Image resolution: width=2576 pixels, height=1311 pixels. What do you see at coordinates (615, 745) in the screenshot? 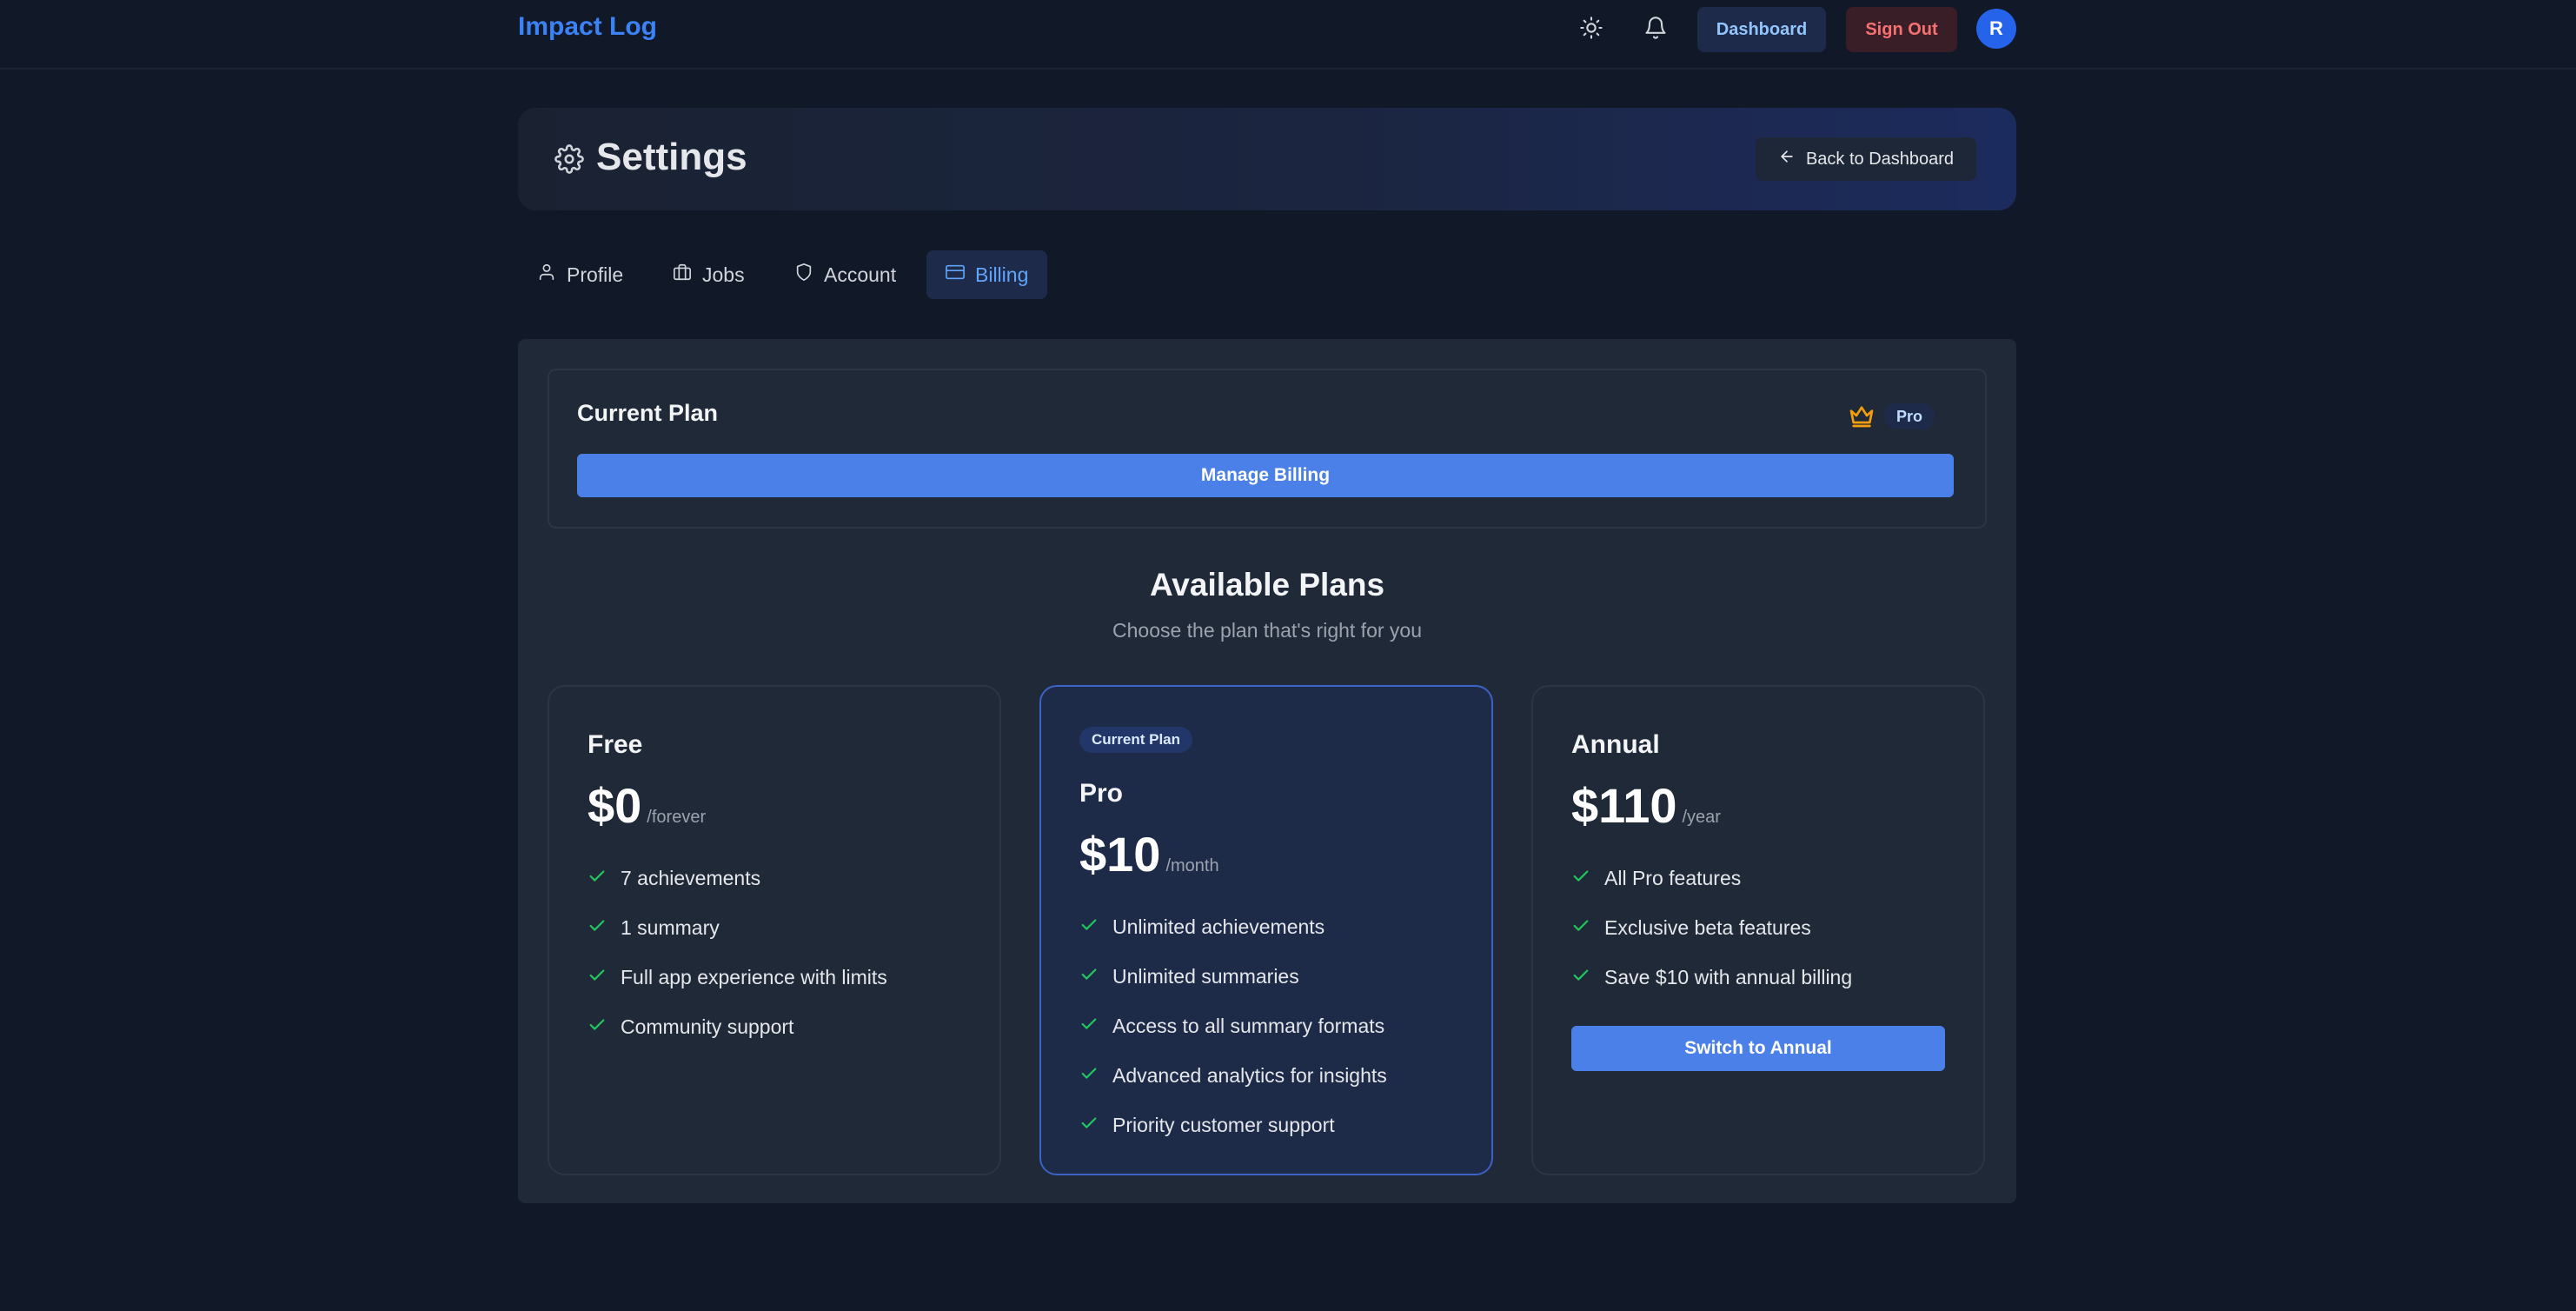
I see `plan-name: Free` at bounding box center [615, 745].